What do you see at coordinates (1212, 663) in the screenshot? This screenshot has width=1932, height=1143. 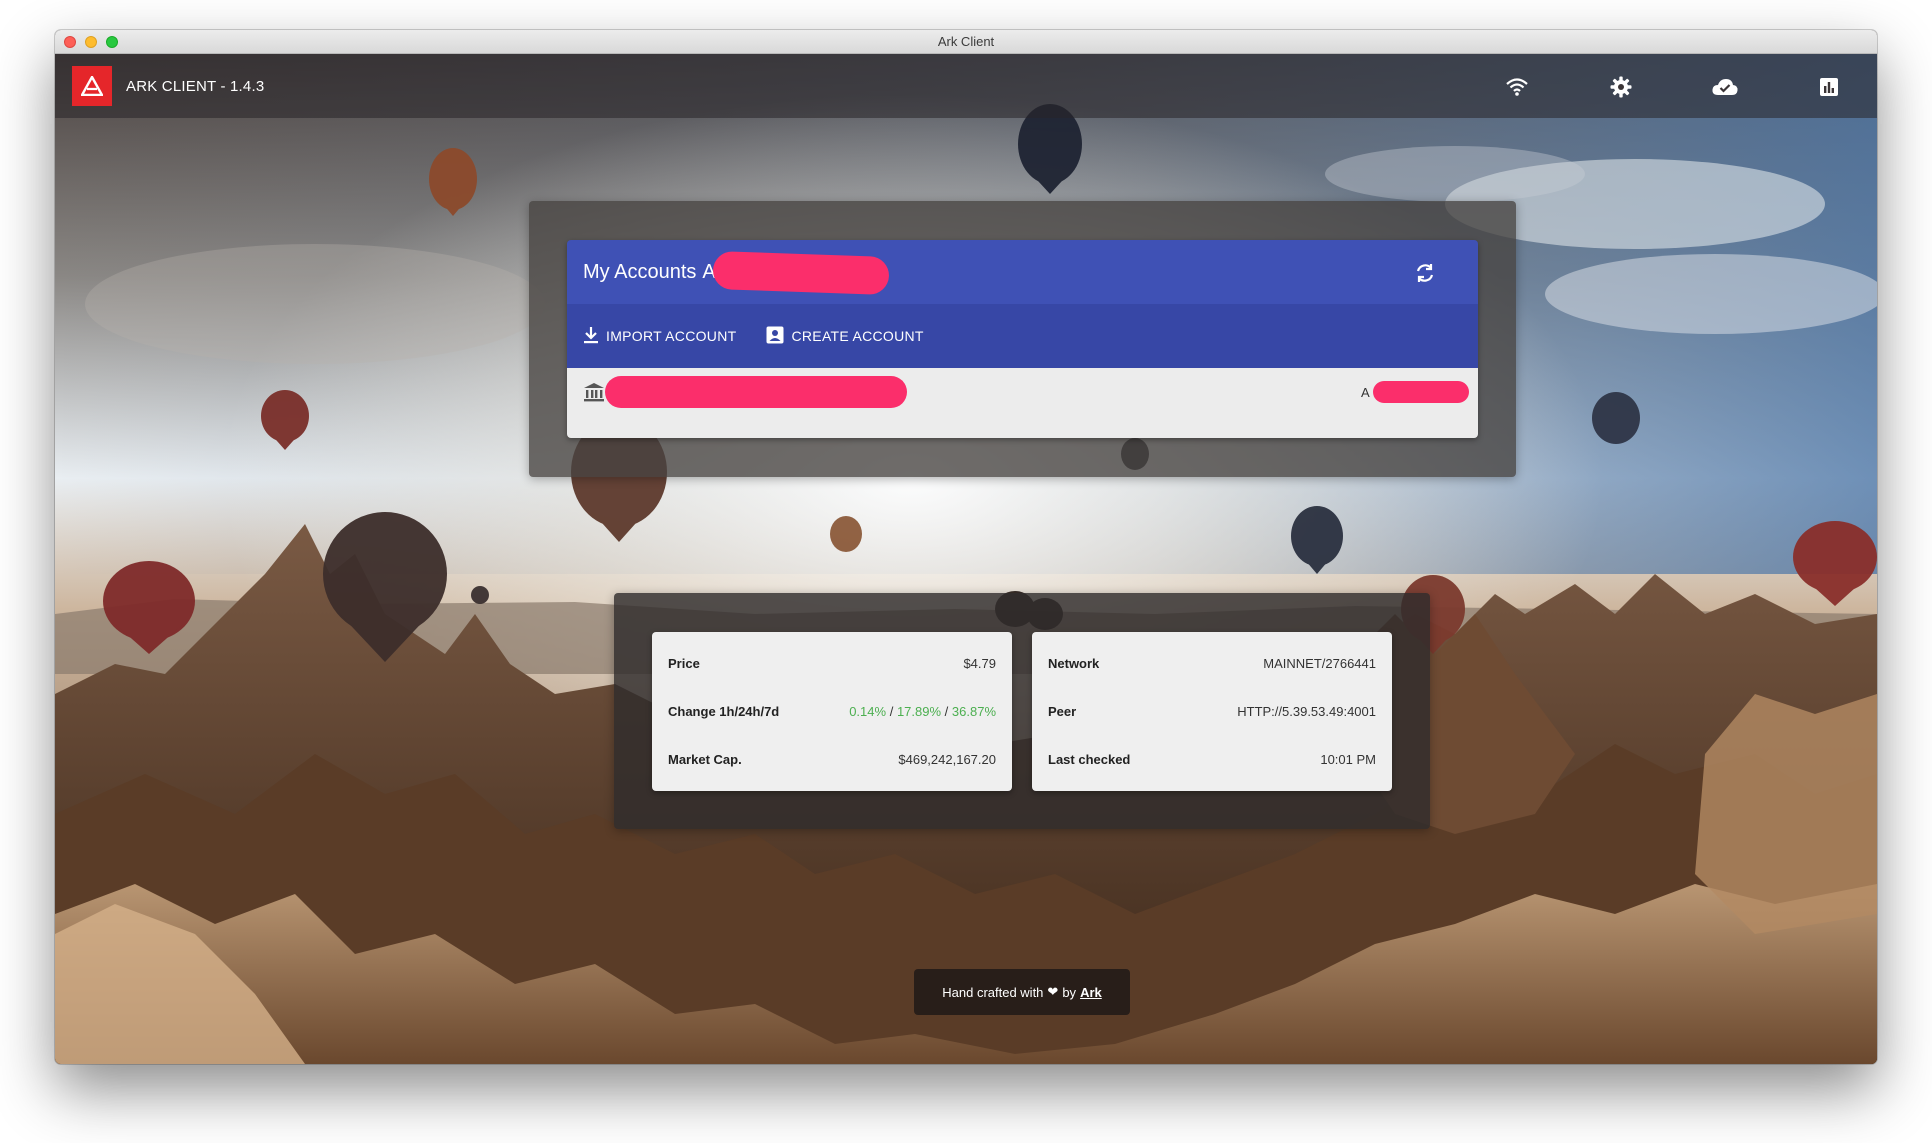 I see `network-row: Network MAINNET/2766441` at bounding box center [1212, 663].